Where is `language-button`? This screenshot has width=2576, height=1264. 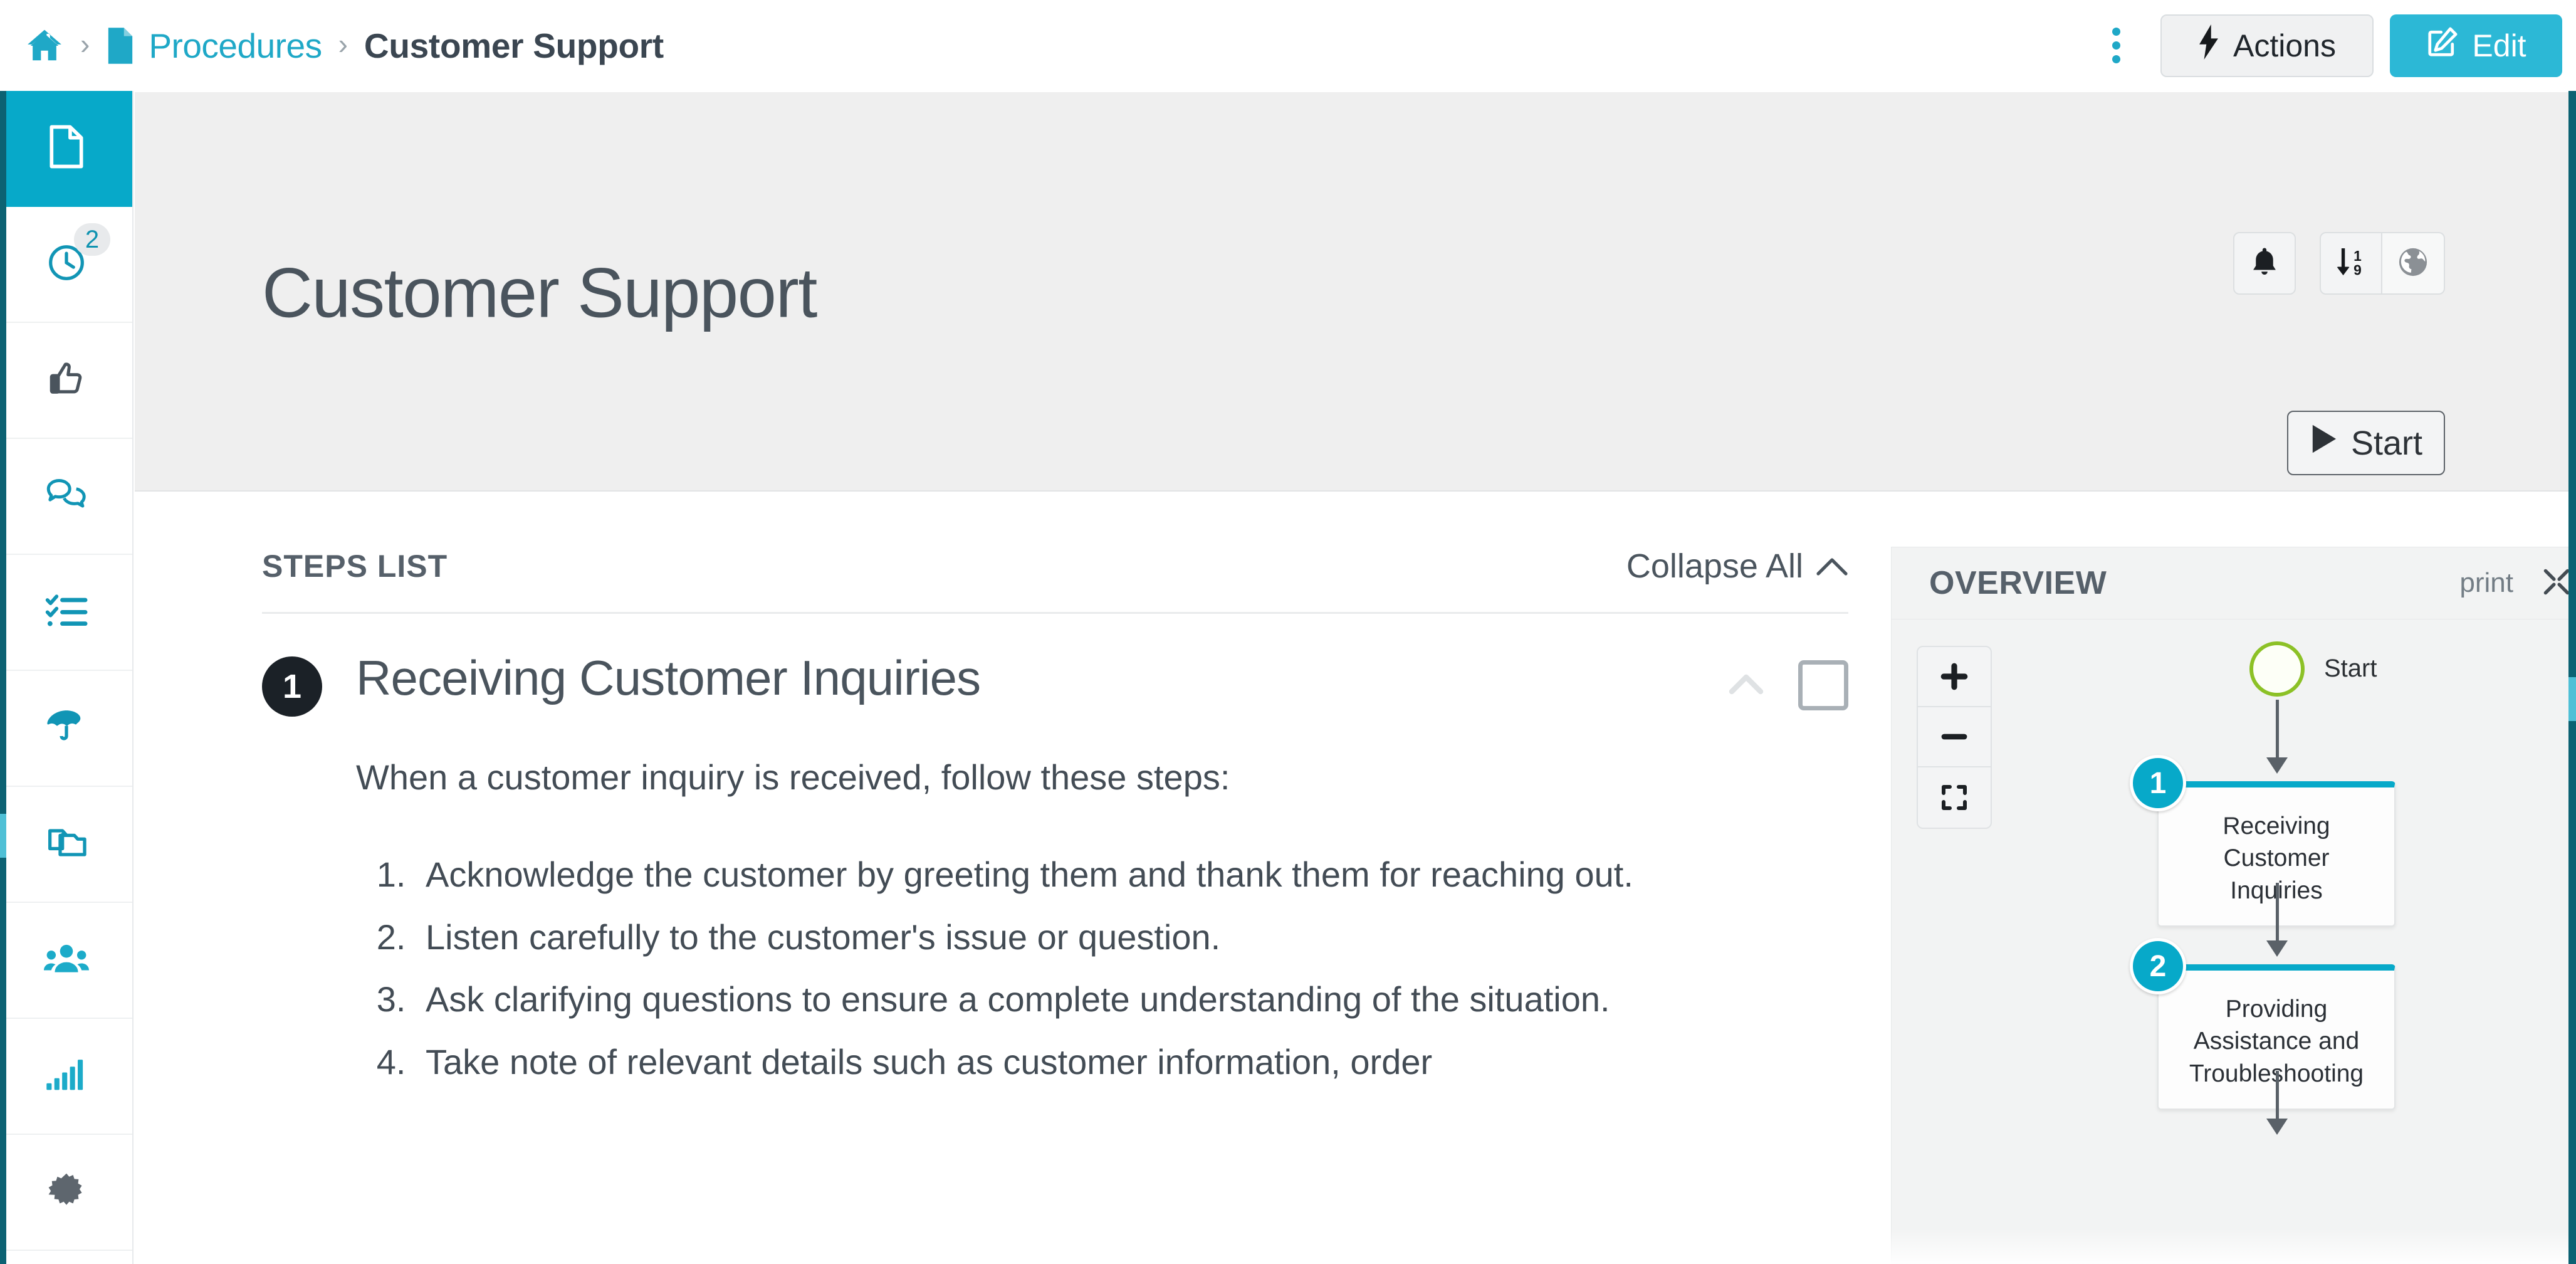
language-button is located at coordinates (2413, 263).